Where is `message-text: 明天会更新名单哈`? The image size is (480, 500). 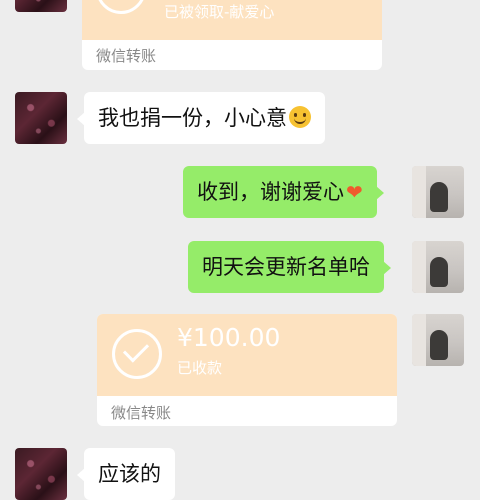
message-text: 明天会更新名单哈 is located at coordinates (286, 267).